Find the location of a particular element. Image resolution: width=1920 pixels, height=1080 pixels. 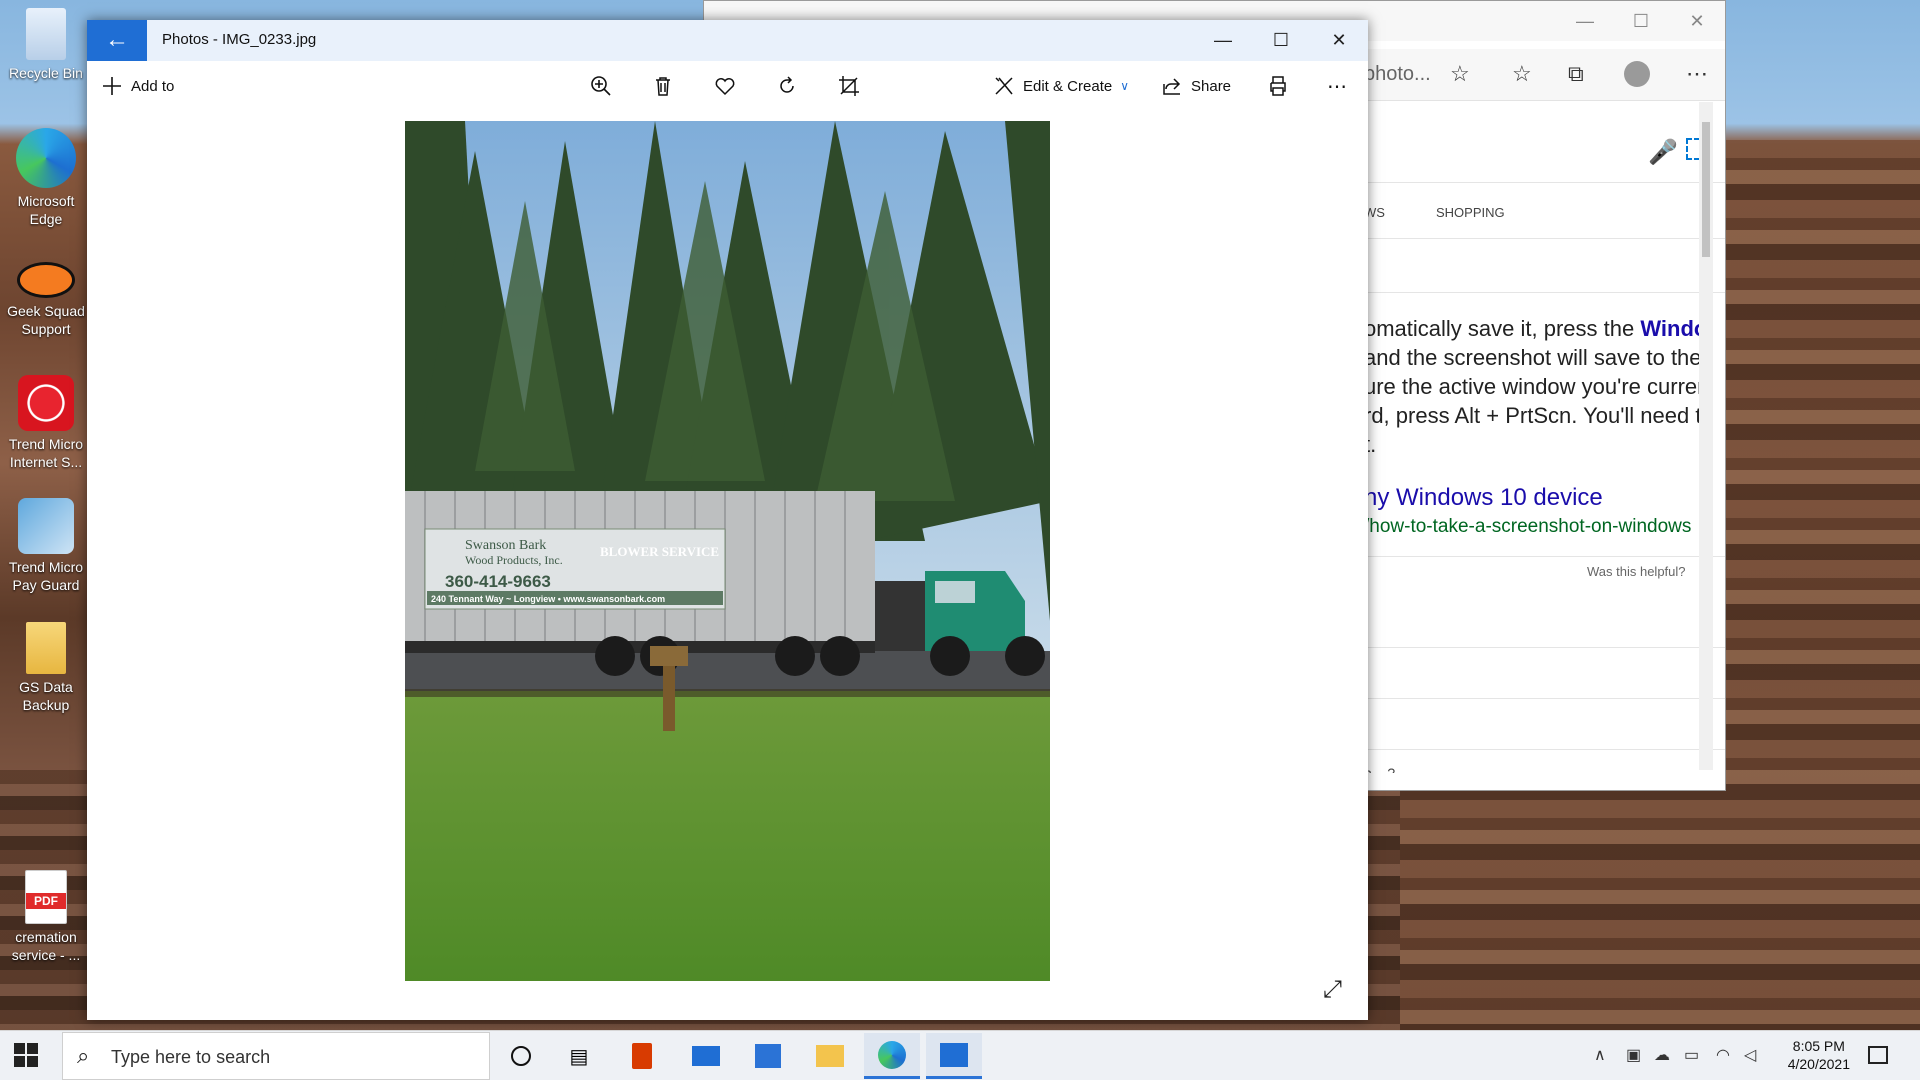

print-button is located at coordinates (1278, 86).